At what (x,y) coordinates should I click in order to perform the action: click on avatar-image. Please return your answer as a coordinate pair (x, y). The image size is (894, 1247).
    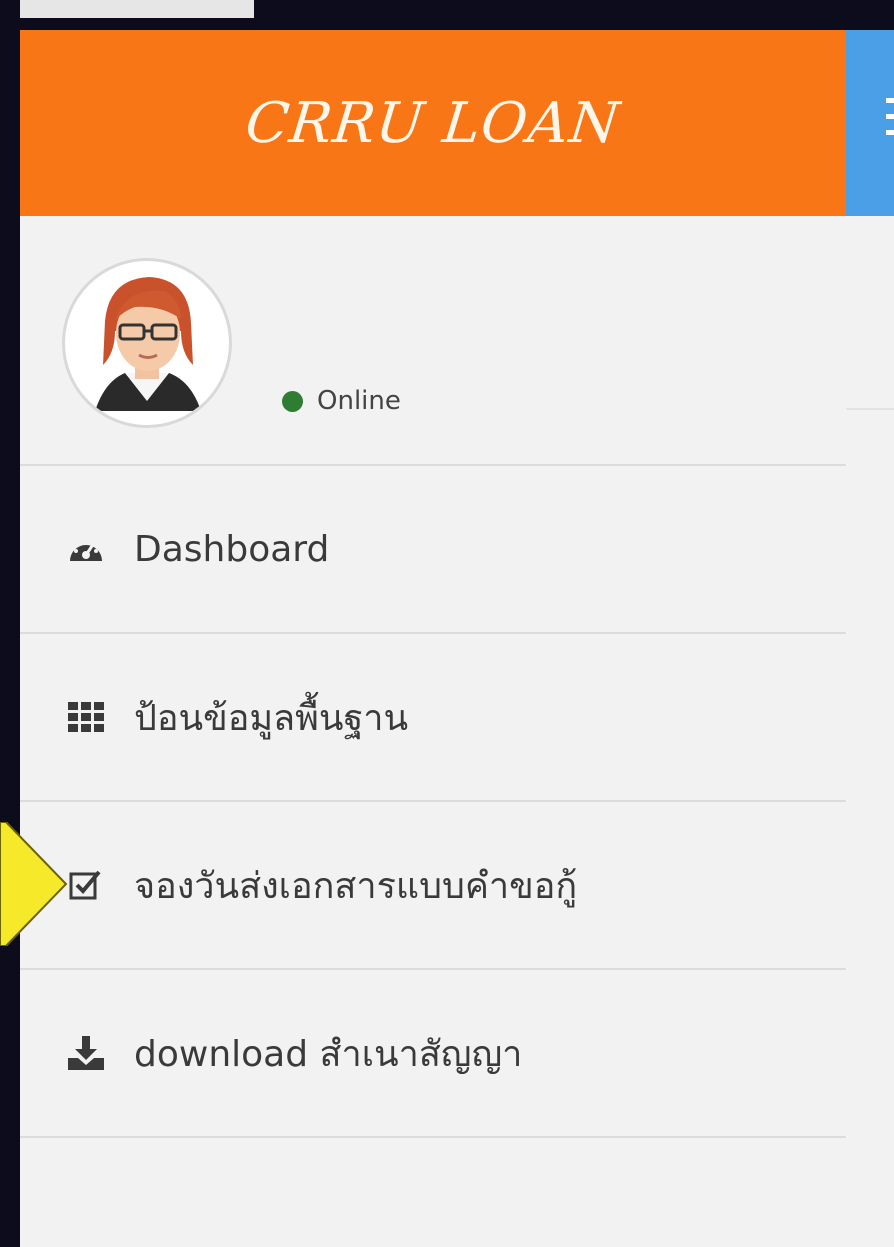
    Looking at the image, I should click on (148, 344).